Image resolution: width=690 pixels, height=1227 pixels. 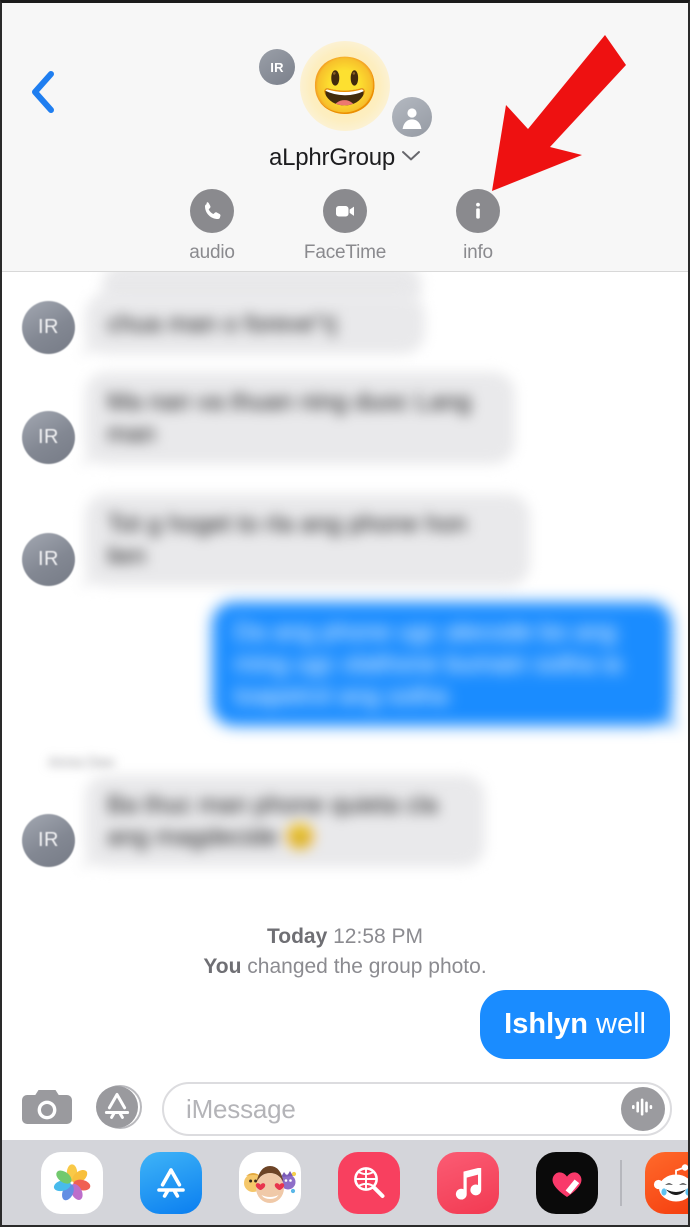 I want to click on message-sender-label: Anna Dao, so click(x=81, y=762).